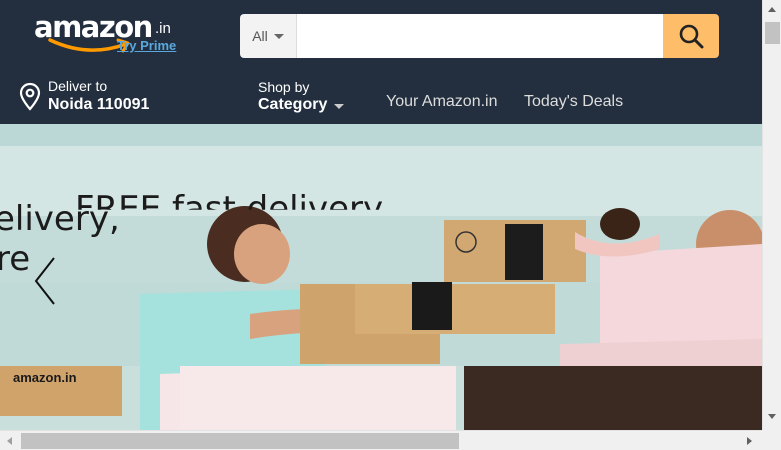 Image resolution: width=781 pixels, height=450 pixels. I want to click on box-brand-label: amazon.in, so click(45, 377).